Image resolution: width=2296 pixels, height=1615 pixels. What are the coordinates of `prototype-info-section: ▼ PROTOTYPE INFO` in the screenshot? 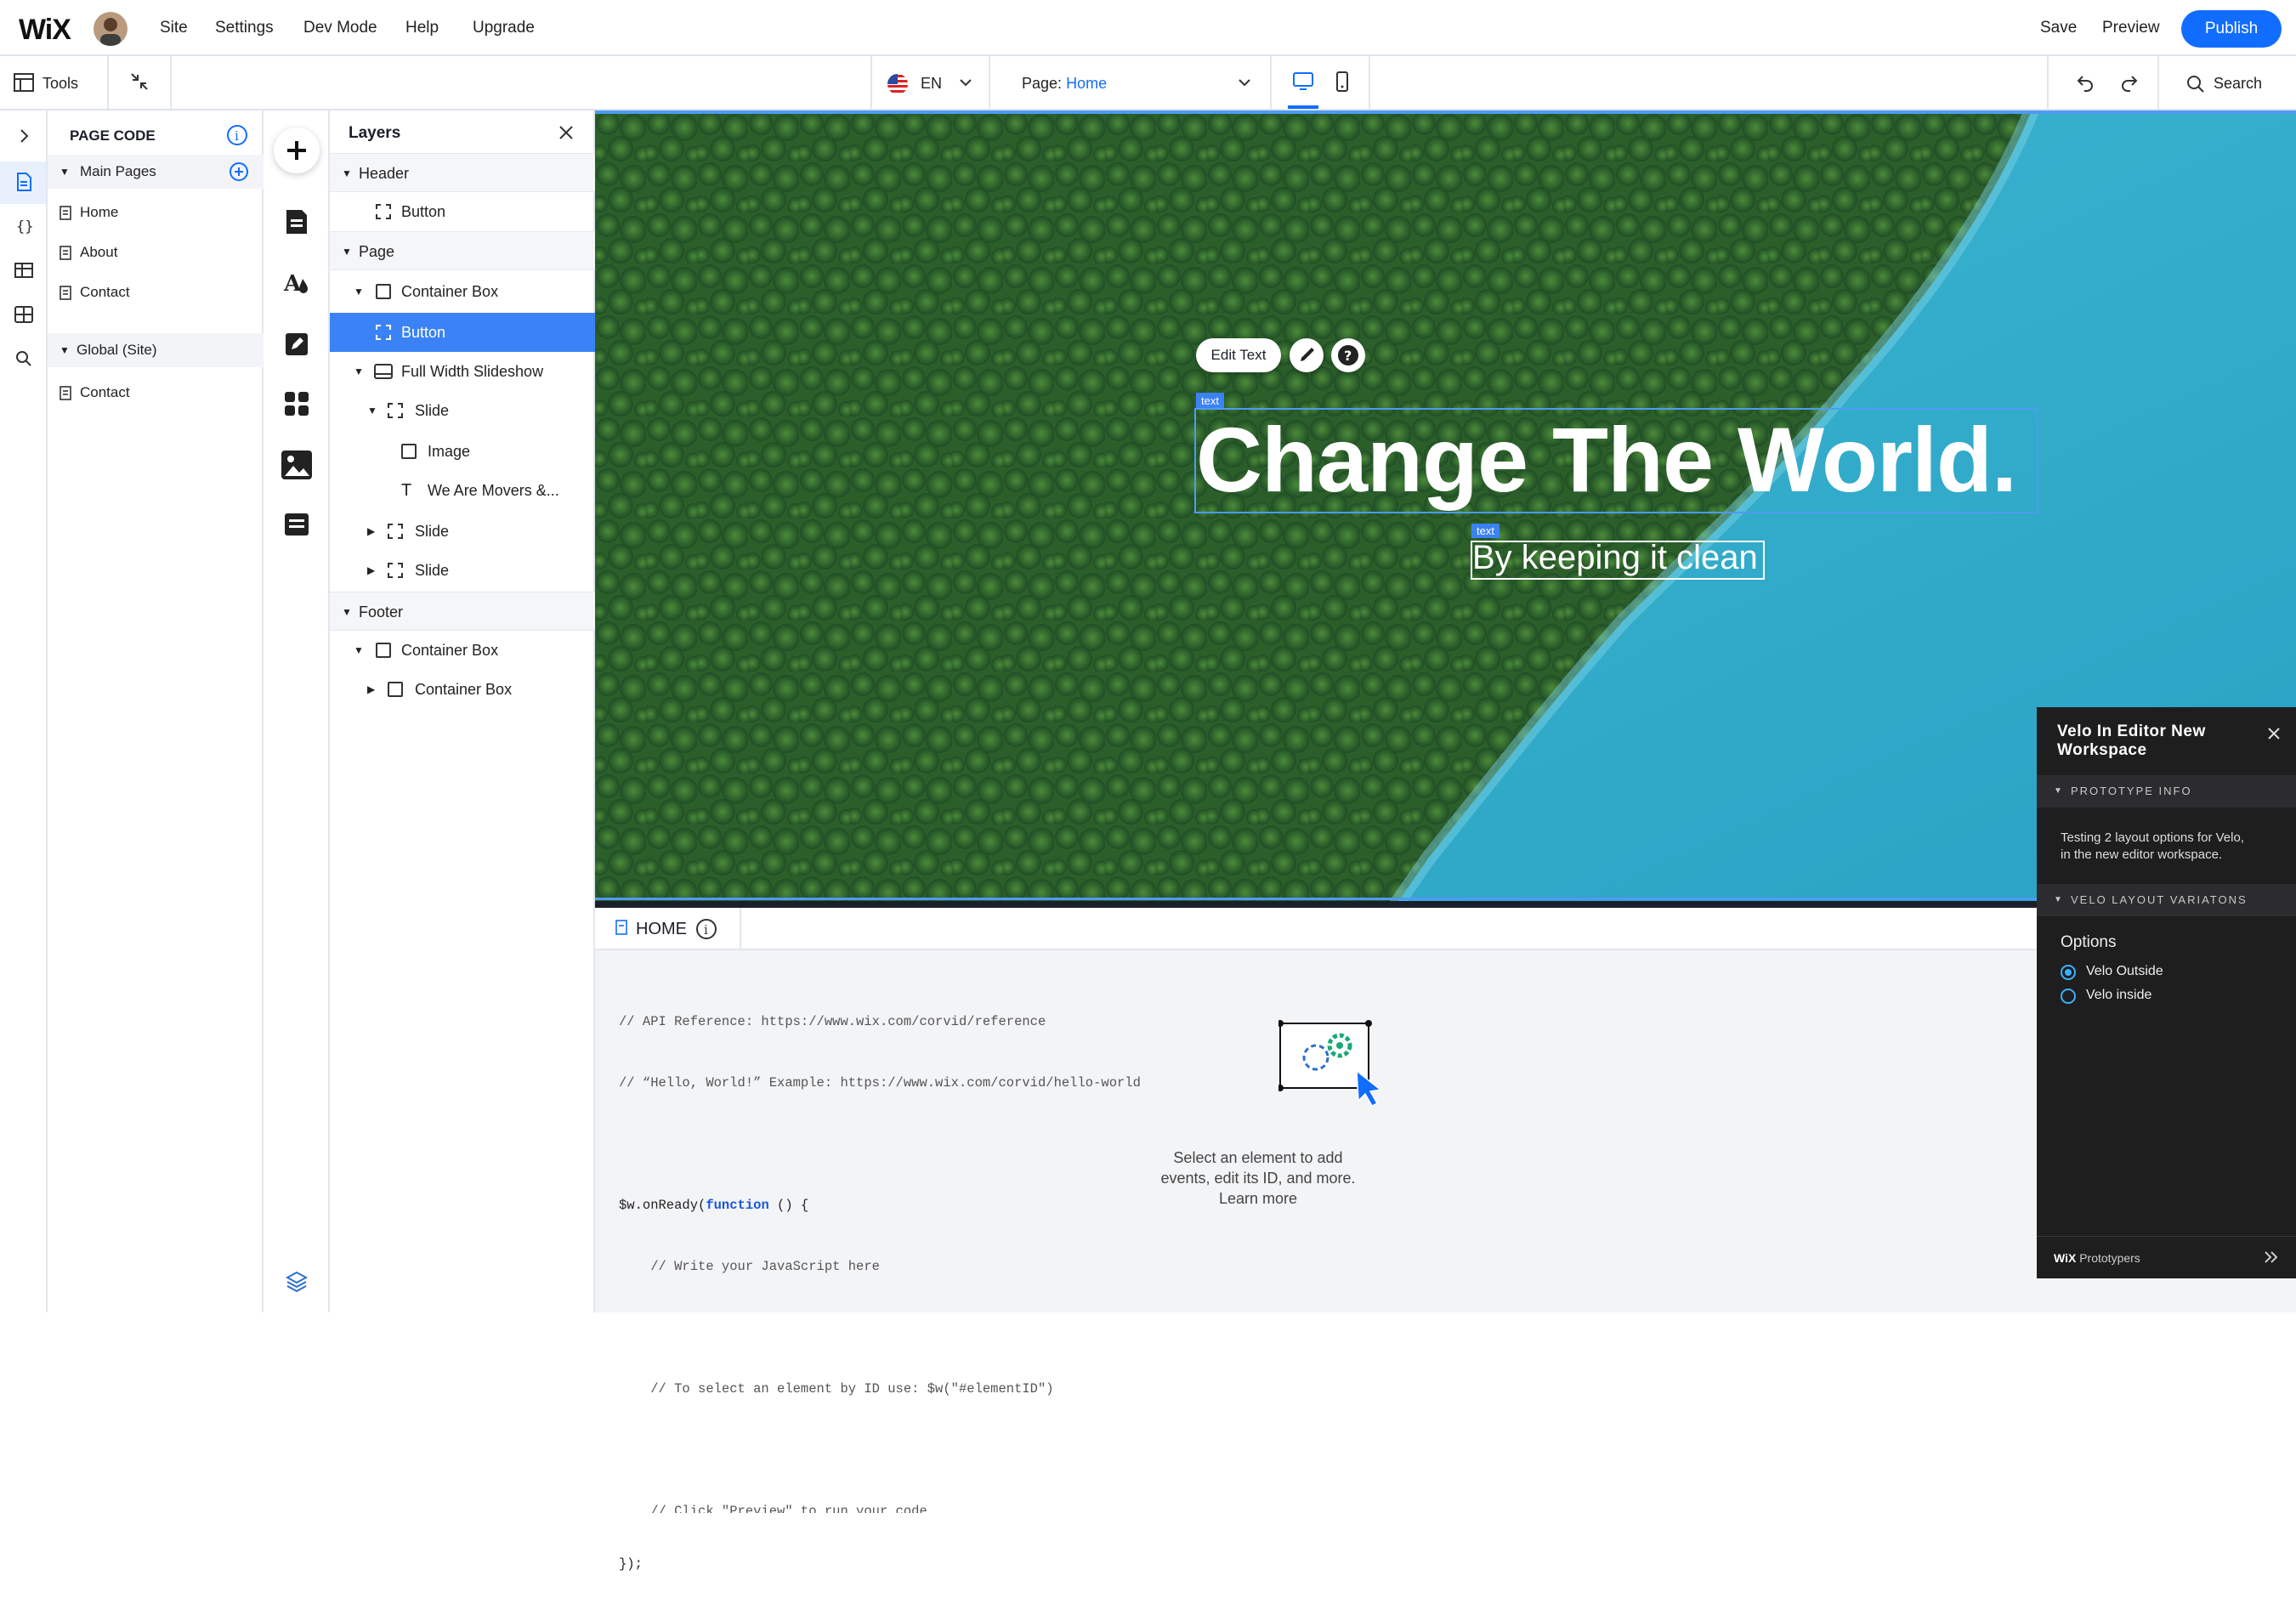 It's located at (2166, 791).